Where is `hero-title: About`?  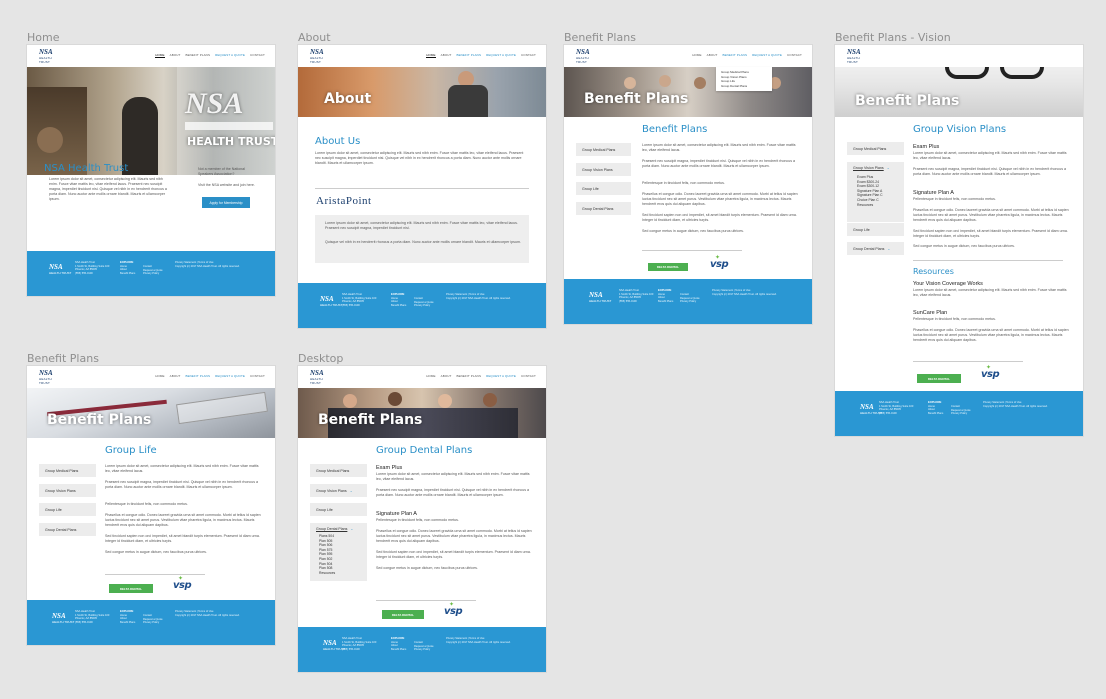 hero-title: About is located at coordinates (348, 99).